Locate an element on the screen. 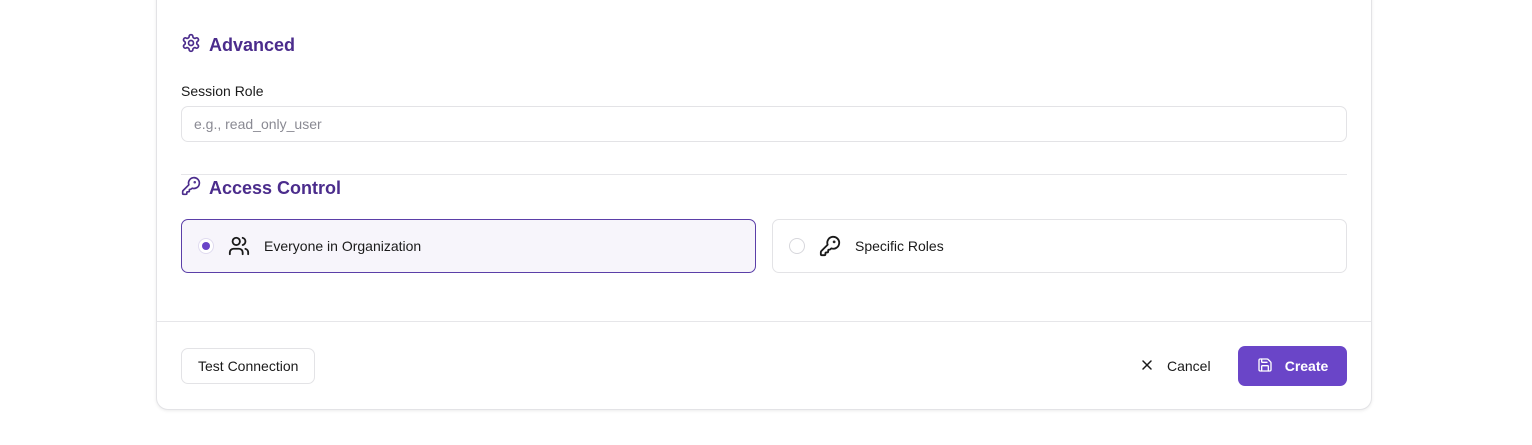 This screenshot has height=445, width=1532. cancel-button: Cancel is located at coordinates (1175, 366).